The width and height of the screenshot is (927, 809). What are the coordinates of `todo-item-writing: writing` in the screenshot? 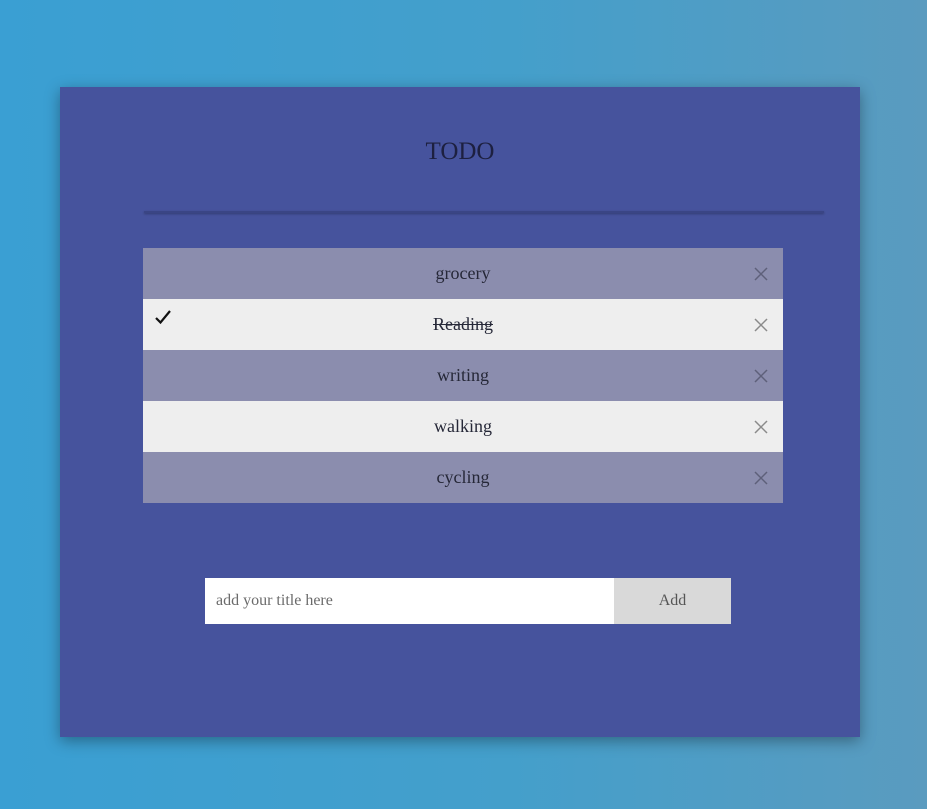 It's located at (463, 375).